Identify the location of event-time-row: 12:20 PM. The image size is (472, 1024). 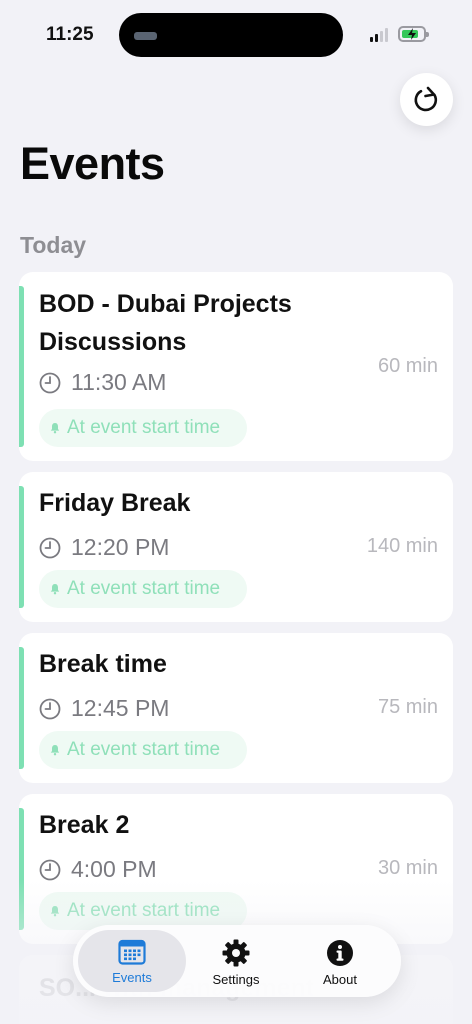
(104, 547).